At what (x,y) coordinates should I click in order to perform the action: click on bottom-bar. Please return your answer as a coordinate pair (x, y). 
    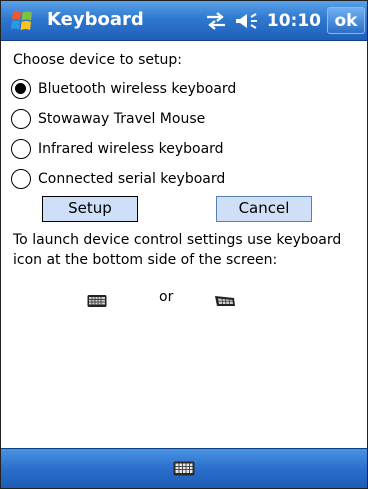
    Looking at the image, I should click on (184, 468).